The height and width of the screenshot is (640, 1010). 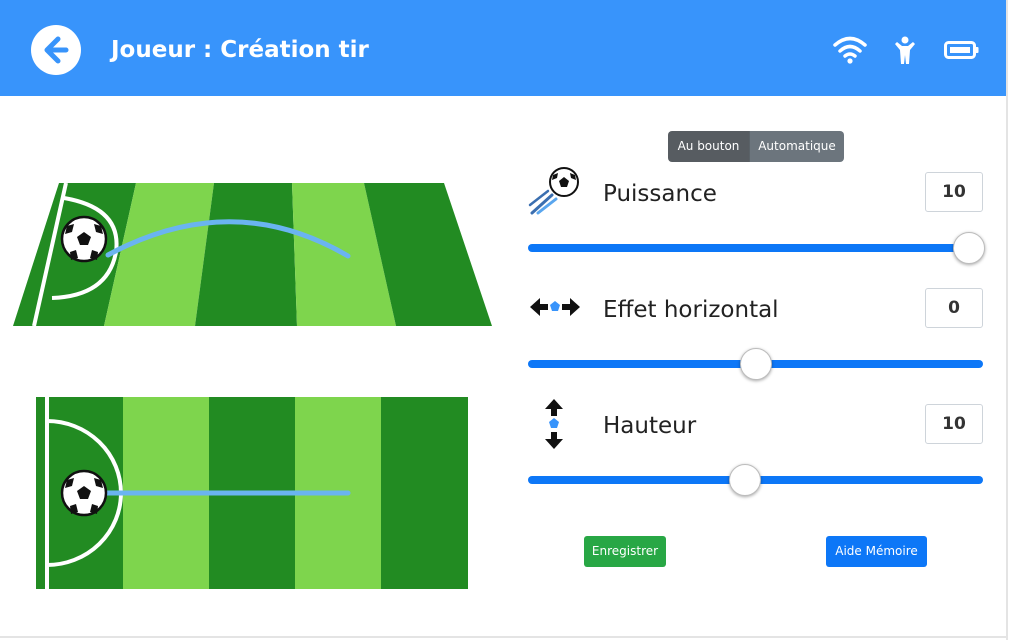 I want to click on window-border-right, so click(x=1007, y=320).